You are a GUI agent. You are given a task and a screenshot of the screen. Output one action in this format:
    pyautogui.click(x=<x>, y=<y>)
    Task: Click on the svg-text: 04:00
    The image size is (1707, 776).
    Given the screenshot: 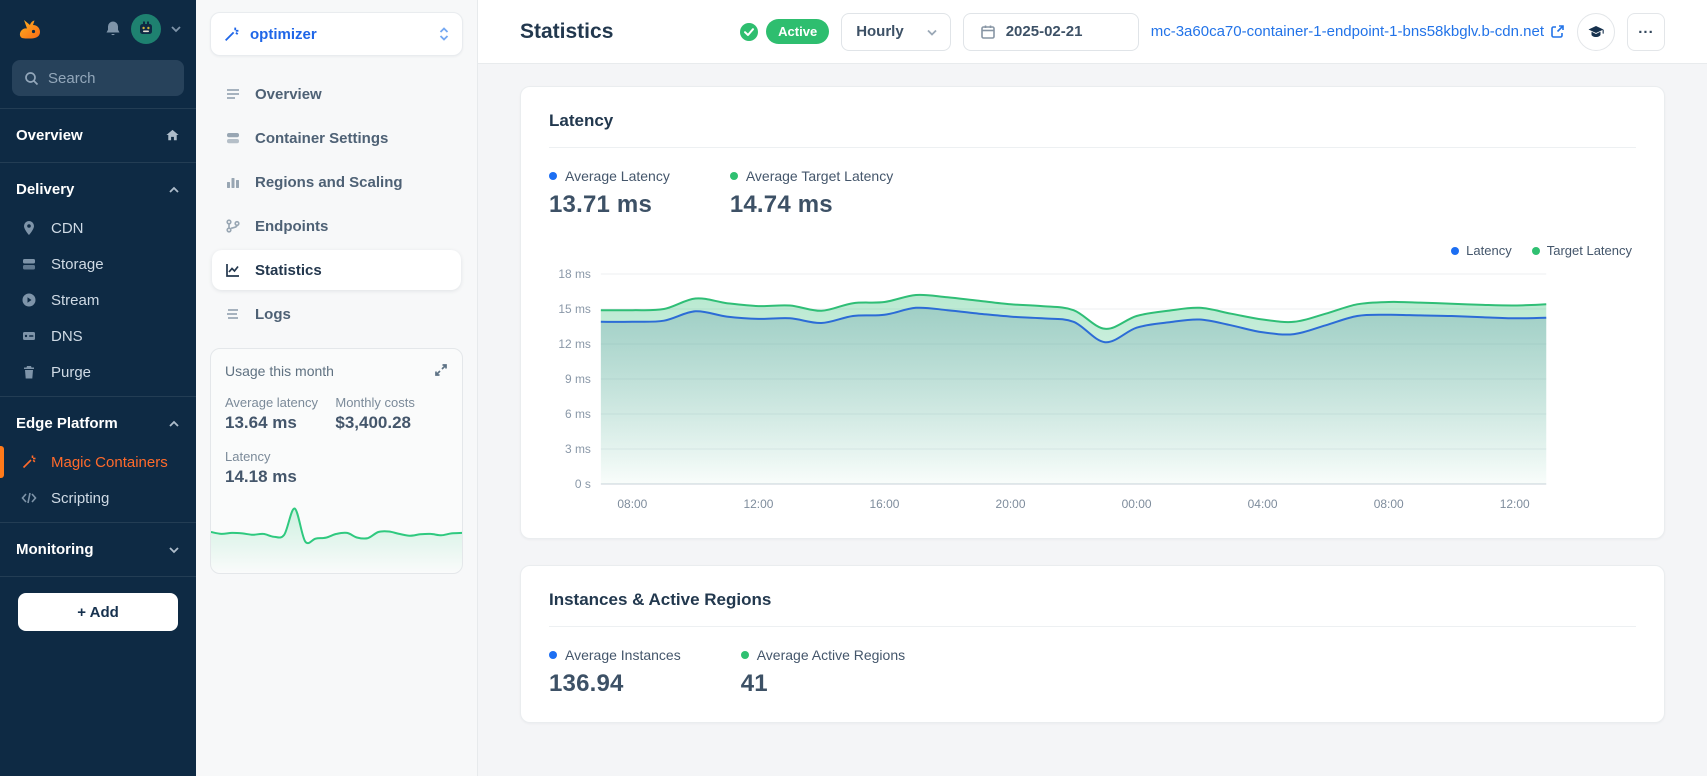 What is the action you would take?
    pyautogui.click(x=1263, y=504)
    